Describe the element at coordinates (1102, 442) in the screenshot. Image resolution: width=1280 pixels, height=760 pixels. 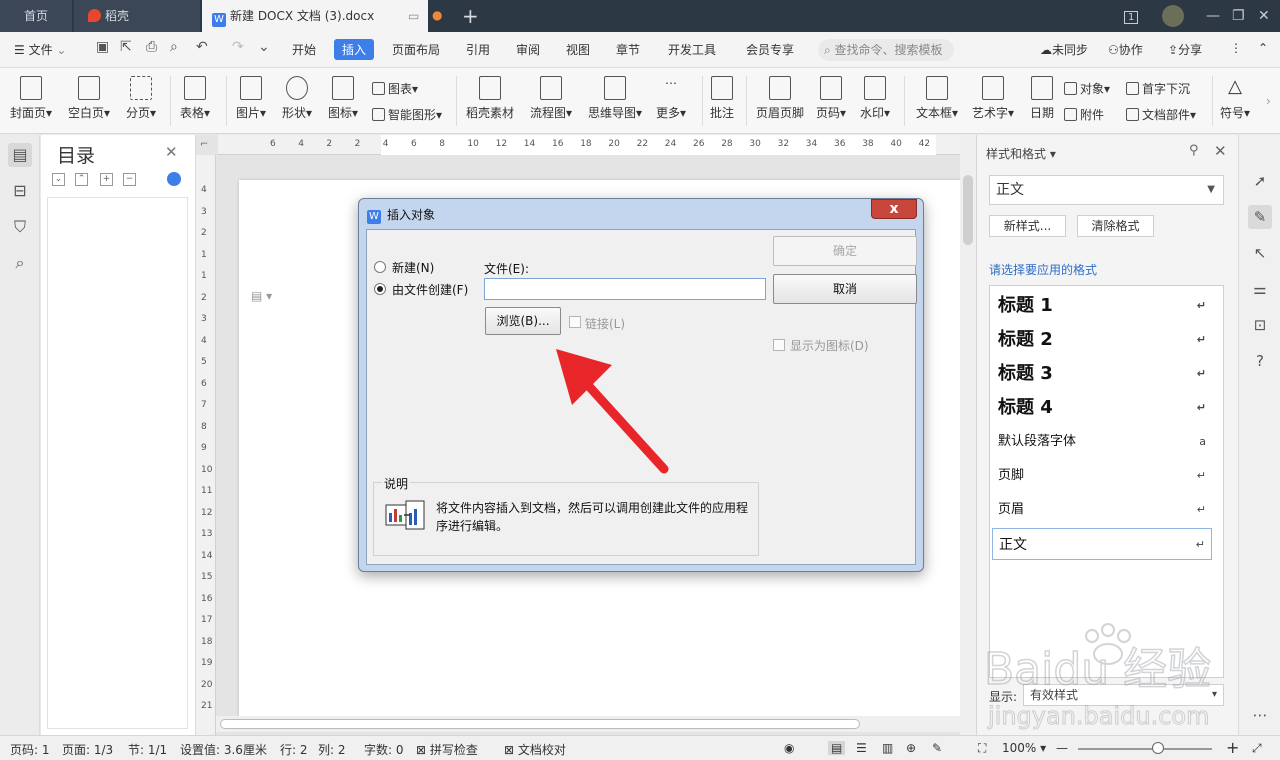
I see `style-item-default-font: 默认段落字体 a` at that location.